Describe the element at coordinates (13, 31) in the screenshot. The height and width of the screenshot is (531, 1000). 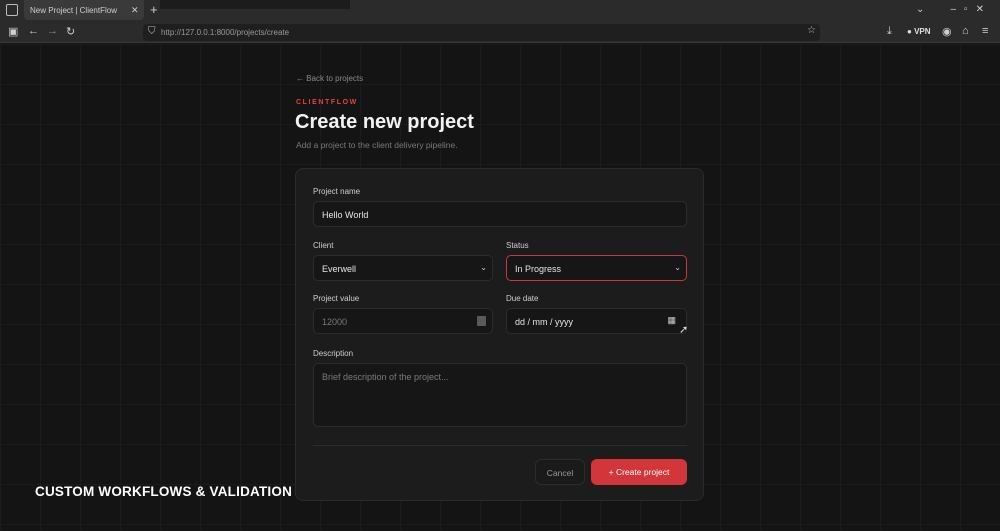
I see `sidebar-toggle-icon: ▣` at that location.